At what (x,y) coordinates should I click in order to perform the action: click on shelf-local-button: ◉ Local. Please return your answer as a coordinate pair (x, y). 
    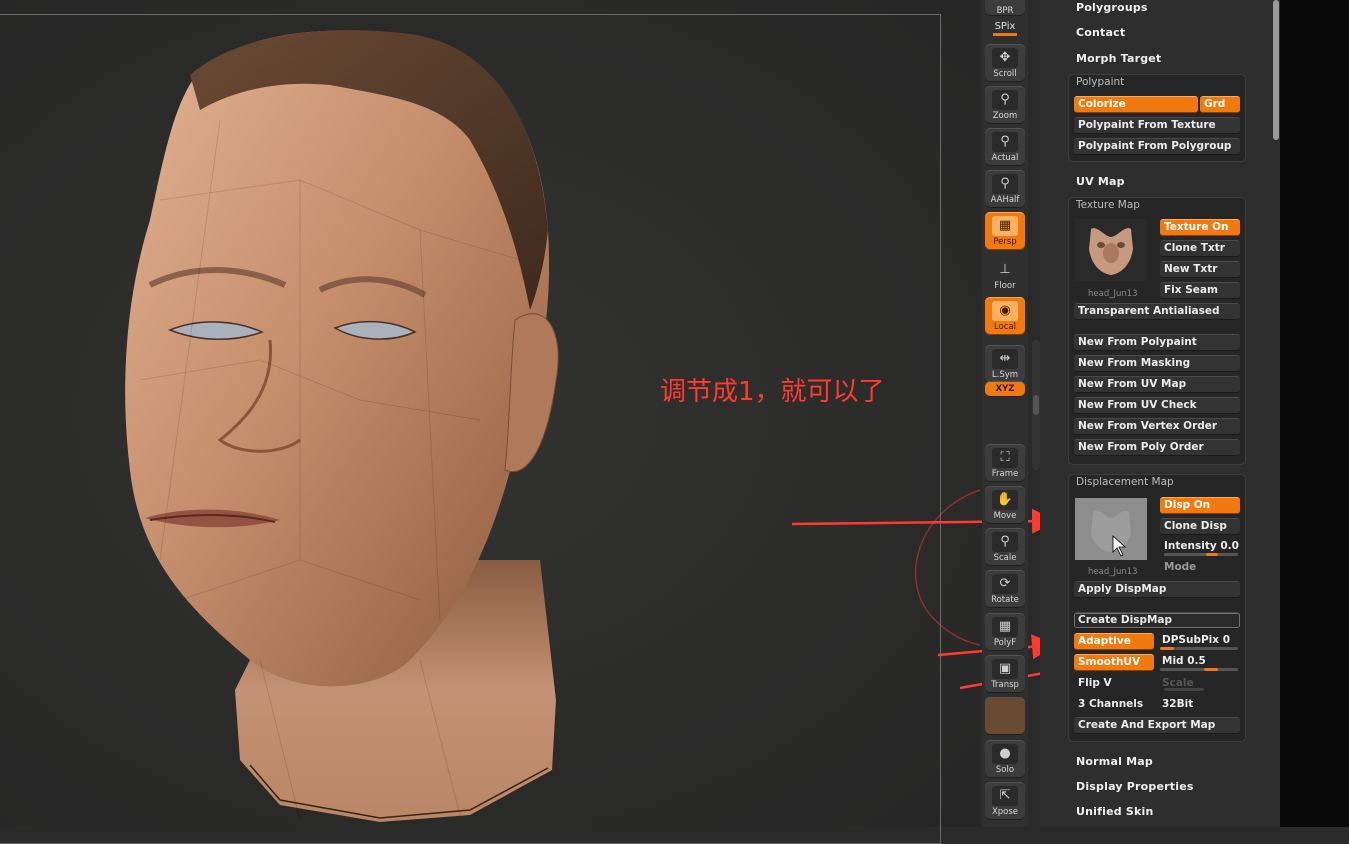
    Looking at the image, I should click on (1005, 316).